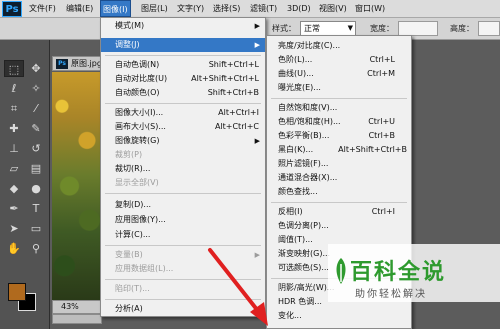 This screenshot has width=500, height=329. What do you see at coordinates (14, 208) in the screenshot?
I see `pen-tool-icon: ✒` at bounding box center [14, 208].